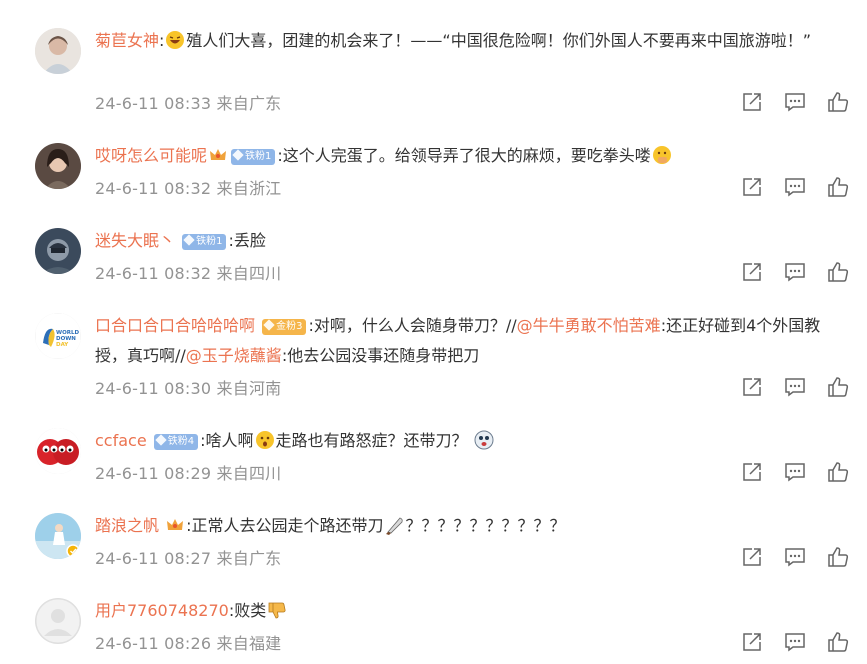 This screenshot has width=867, height=664. I want to click on comment-text: :他去公园没事还随身带把刀, so click(380, 355).